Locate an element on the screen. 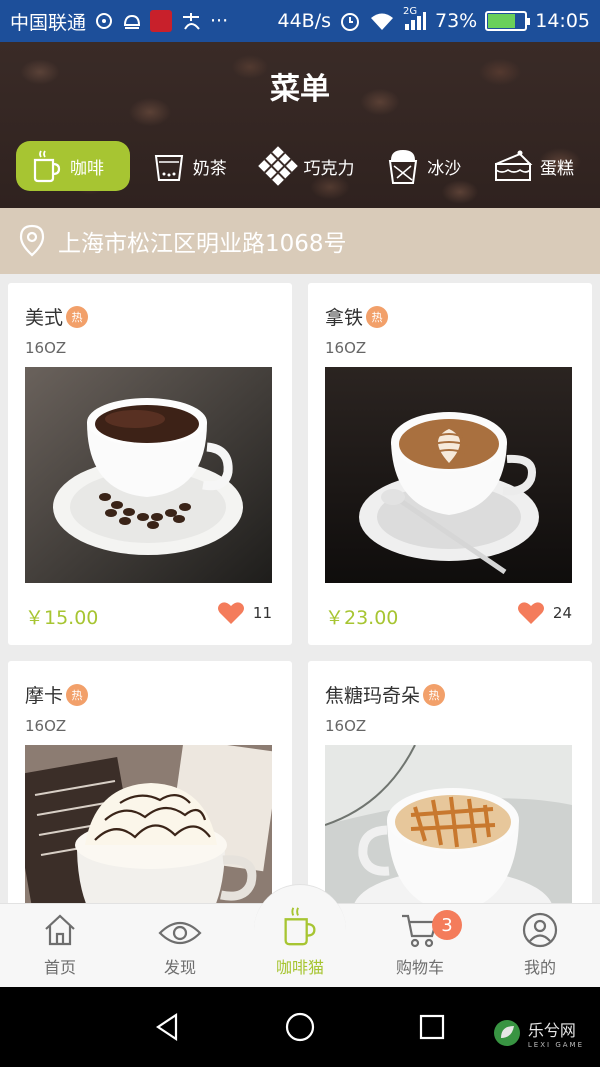 The width and height of the screenshot is (600, 1067). location-pin-icon is located at coordinates (32, 240).